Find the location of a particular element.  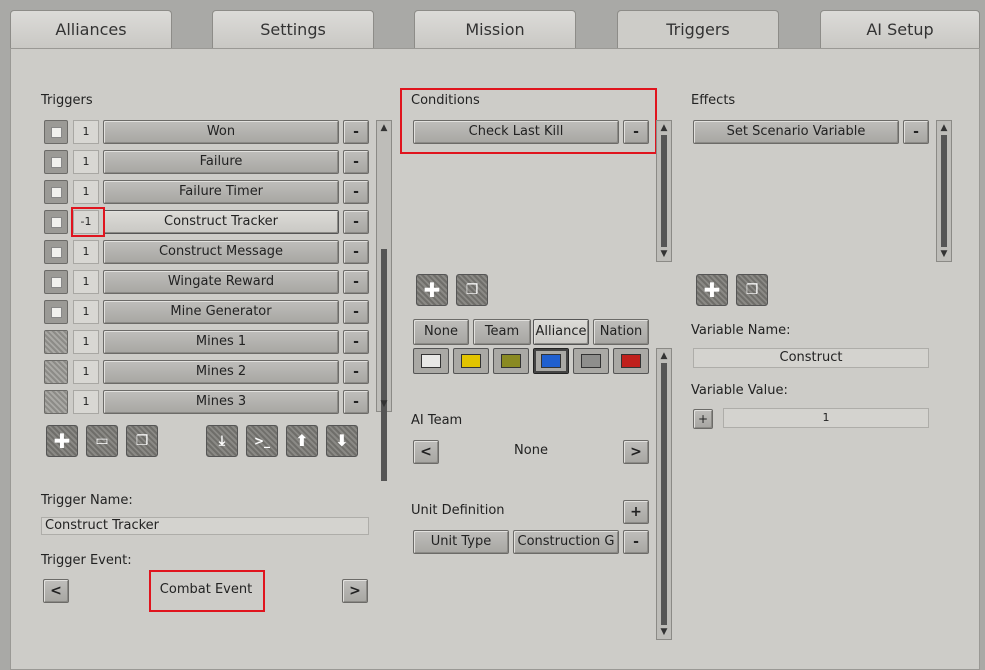

add-trigger-button: ✚ is located at coordinates (62, 441).